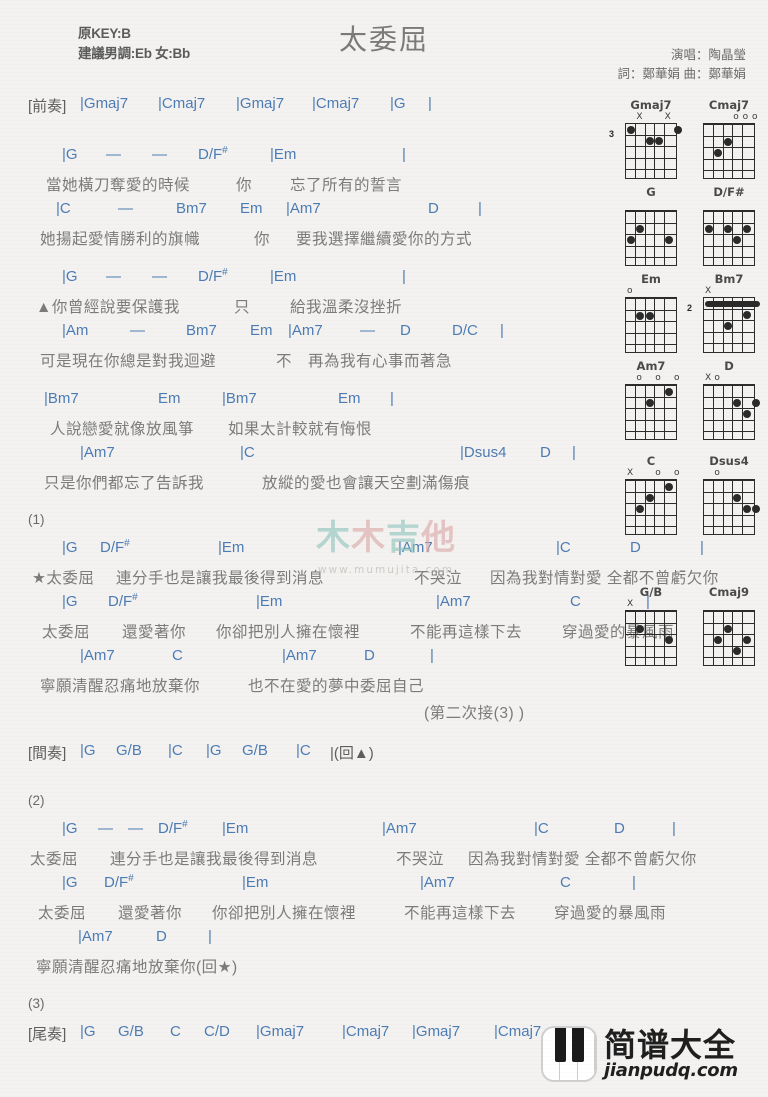 The image size is (768, 1097). What do you see at coordinates (306, 525) in the screenshot?
I see `section-number: (1)` at bounding box center [306, 525].